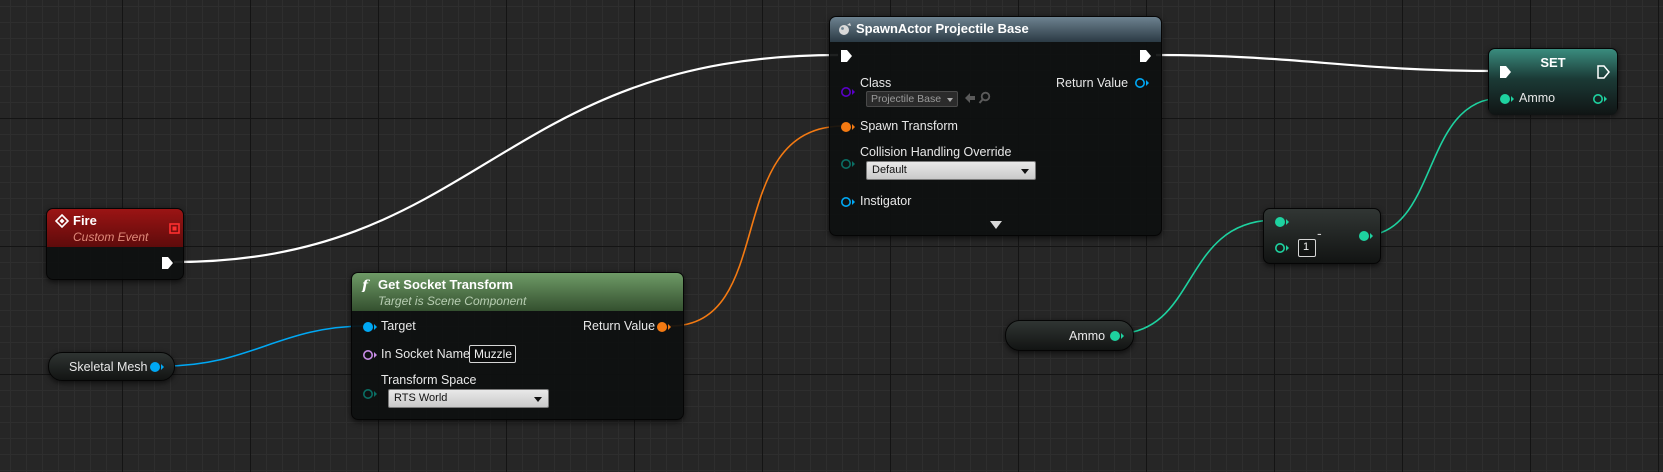  What do you see at coordinates (398, 326) in the screenshot?
I see `target-label: Target` at bounding box center [398, 326].